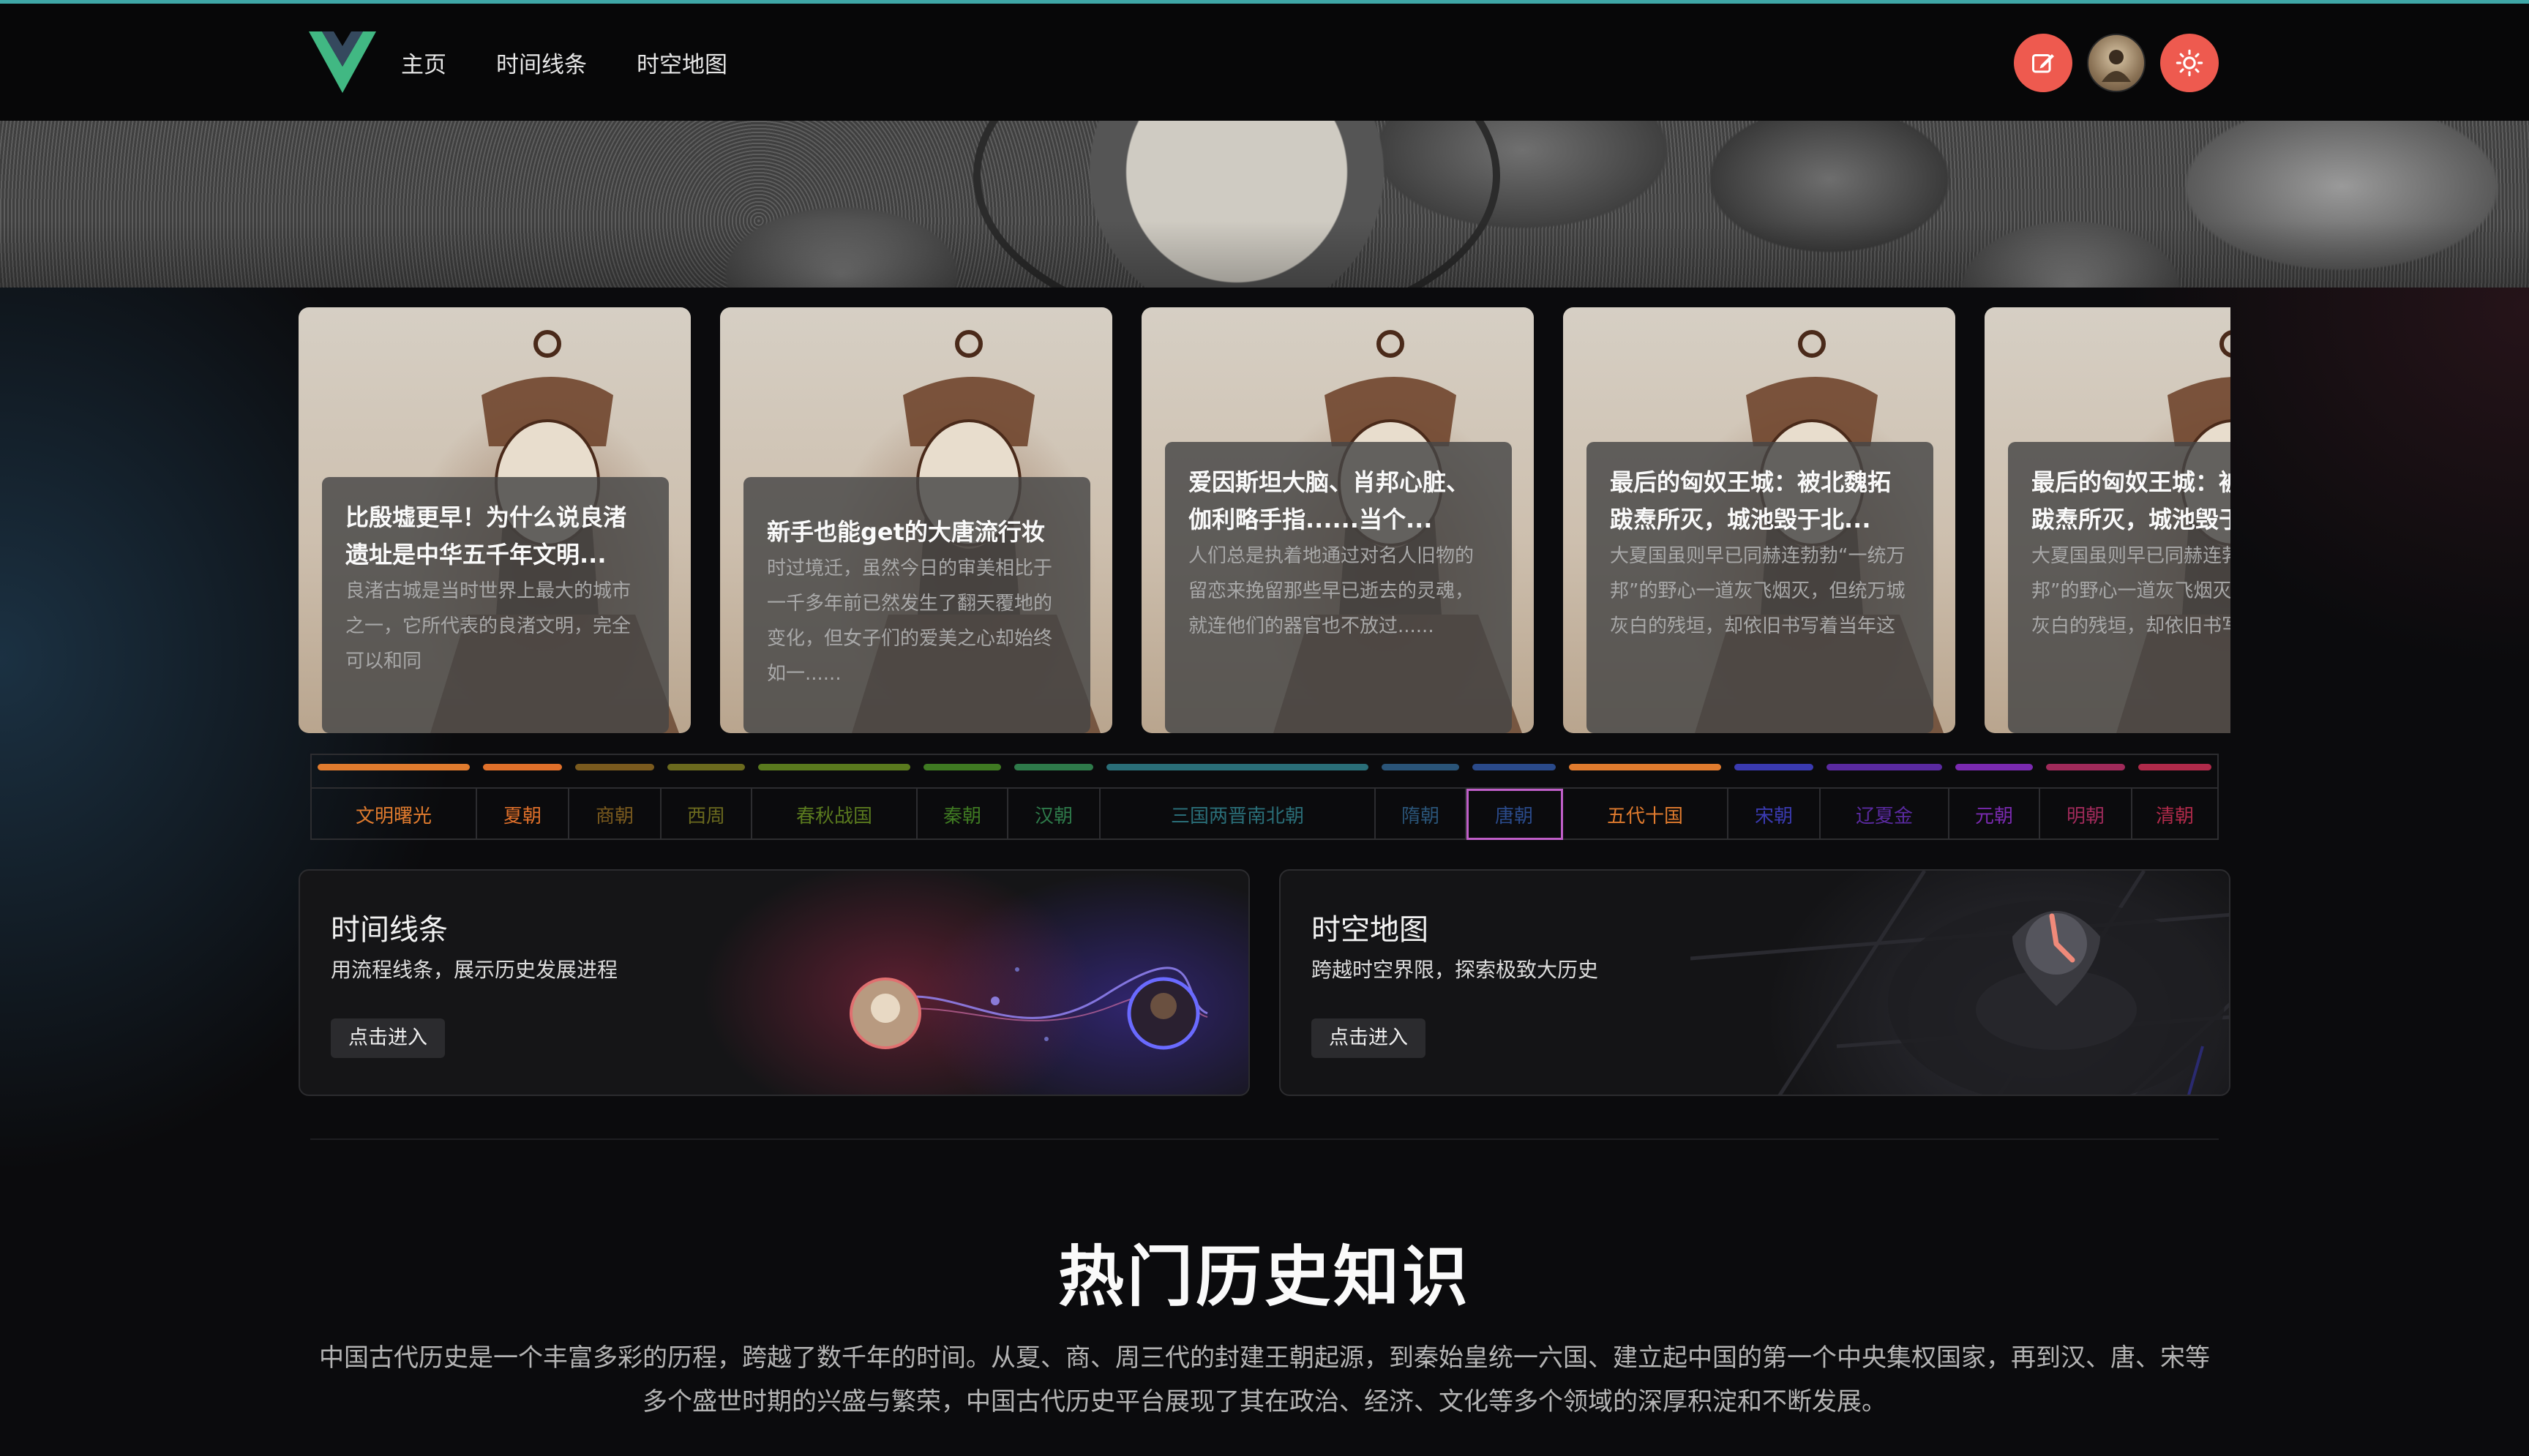  Describe the element at coordinates (1421, 802) in the screenshot. I see `dynasty-tab: 隋朝` at that location.